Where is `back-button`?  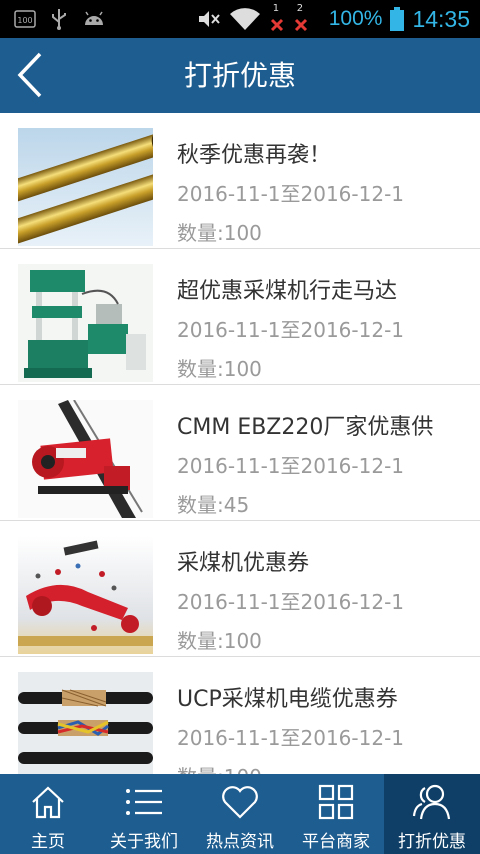 back-button is located at coordinates (32, 75).